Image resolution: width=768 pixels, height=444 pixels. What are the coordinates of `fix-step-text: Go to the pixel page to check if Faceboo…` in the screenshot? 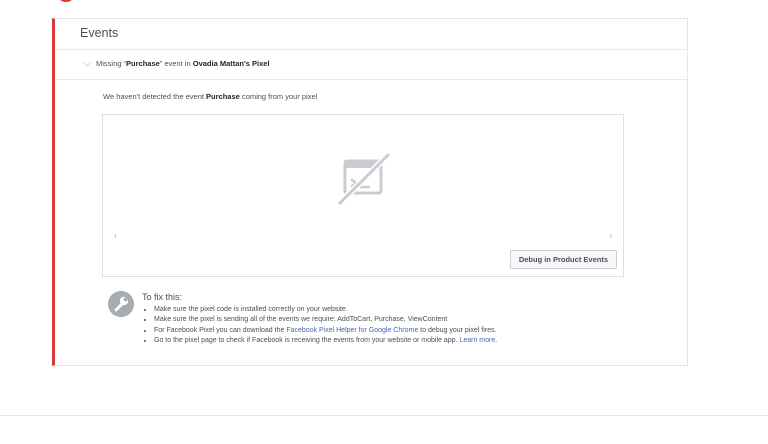 It's located at (307, 340).